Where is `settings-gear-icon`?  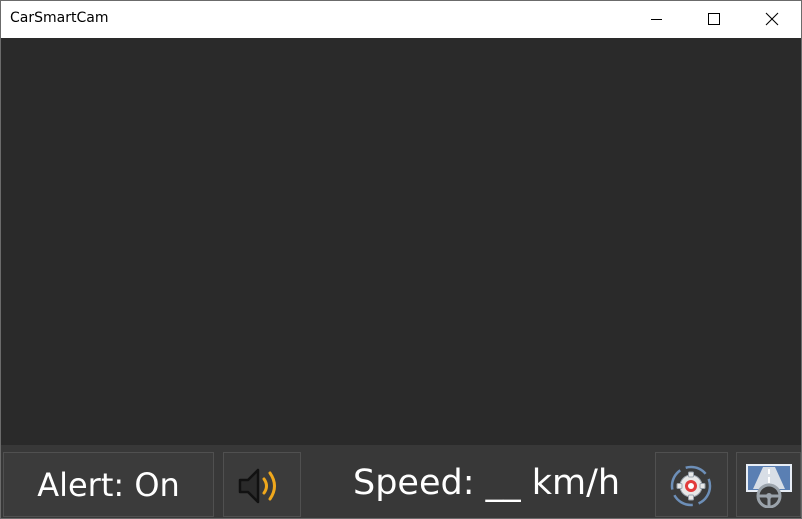 settings-gear-icon is located at coordinates (691, 486).